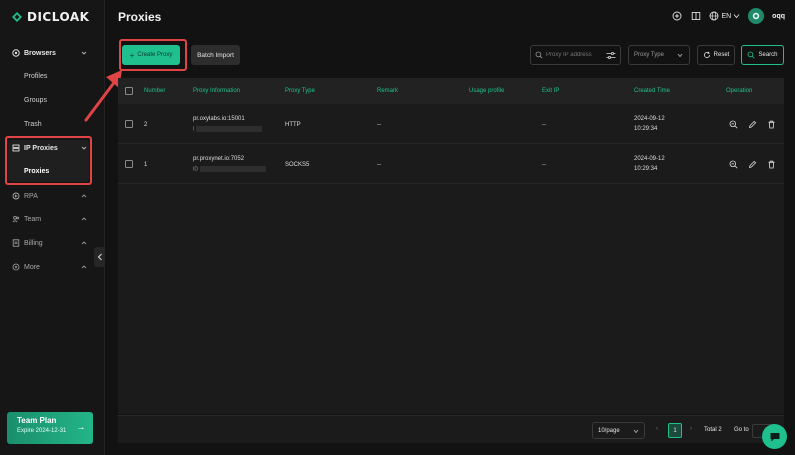 The height and width of the screenshot is (455, 795). Describe the element at coordinates (646, 129) in the screenshot. I see `created-time: 10:29:34` at that location.